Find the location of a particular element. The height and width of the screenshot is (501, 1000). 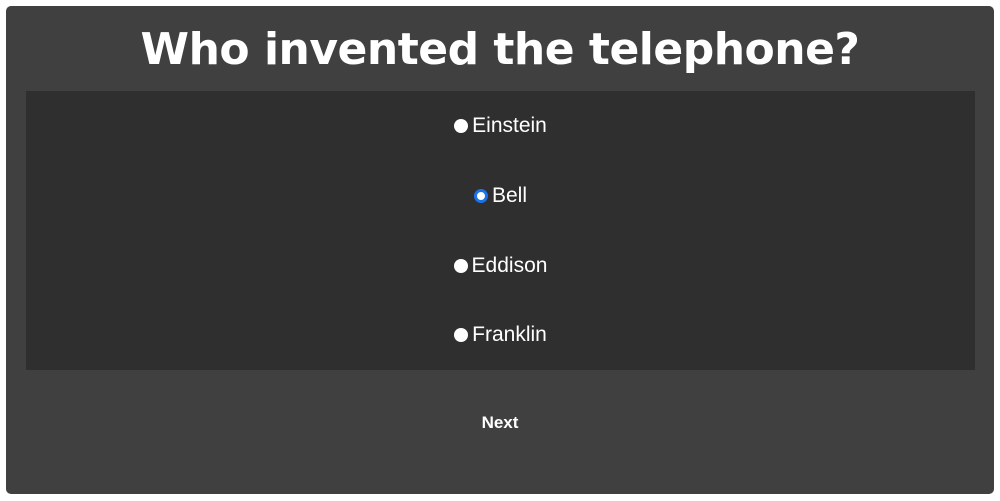

option-eddison: Eddison is located at coordinates (500, 266).